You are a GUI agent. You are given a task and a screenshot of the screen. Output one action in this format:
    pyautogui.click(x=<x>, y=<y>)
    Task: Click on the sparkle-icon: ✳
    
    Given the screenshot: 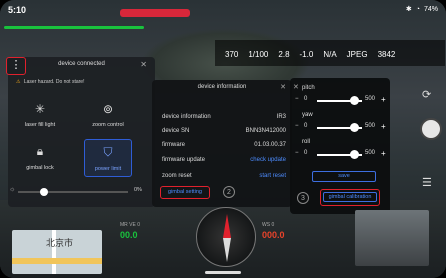 What is the action you would take?
    pyautogui.click(x=40, y=109)
    